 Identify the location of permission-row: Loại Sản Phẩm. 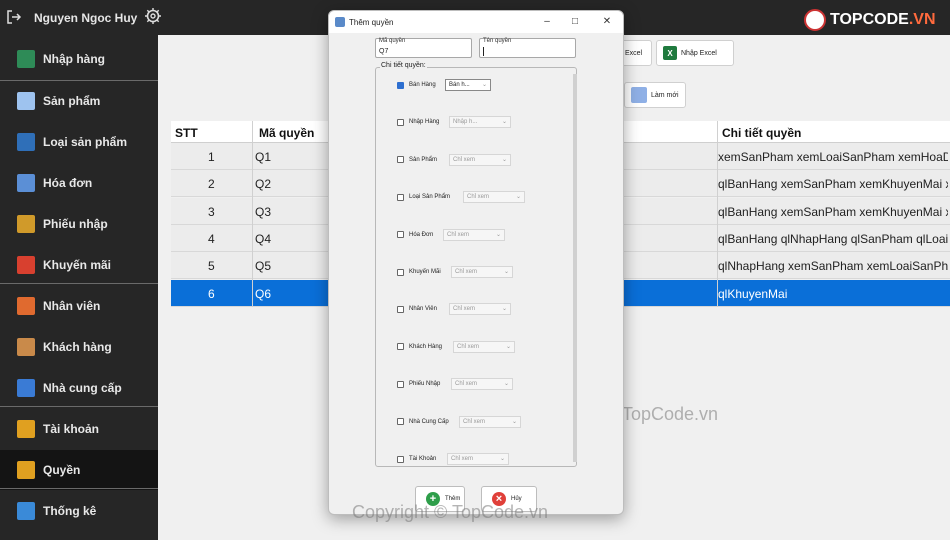
(423, 197).